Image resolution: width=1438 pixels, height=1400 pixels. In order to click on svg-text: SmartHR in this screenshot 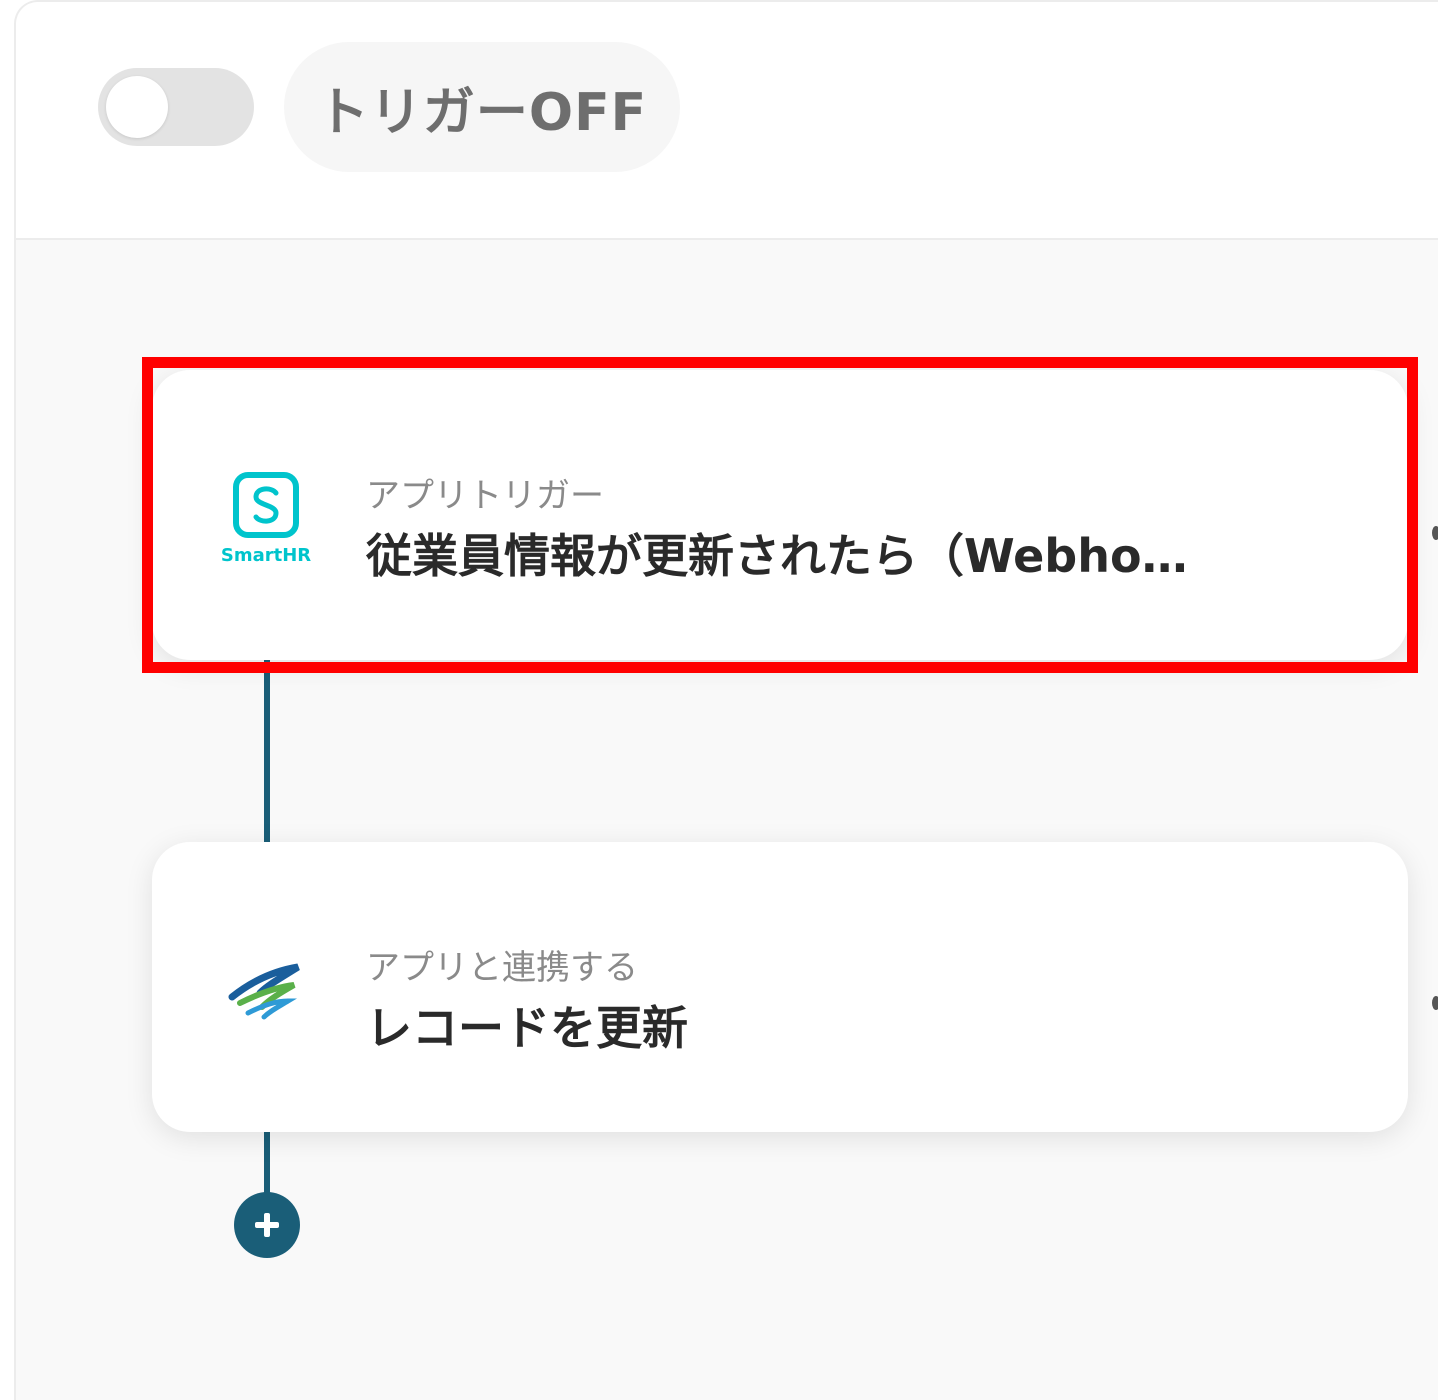, I will do `click(266, 555)`.